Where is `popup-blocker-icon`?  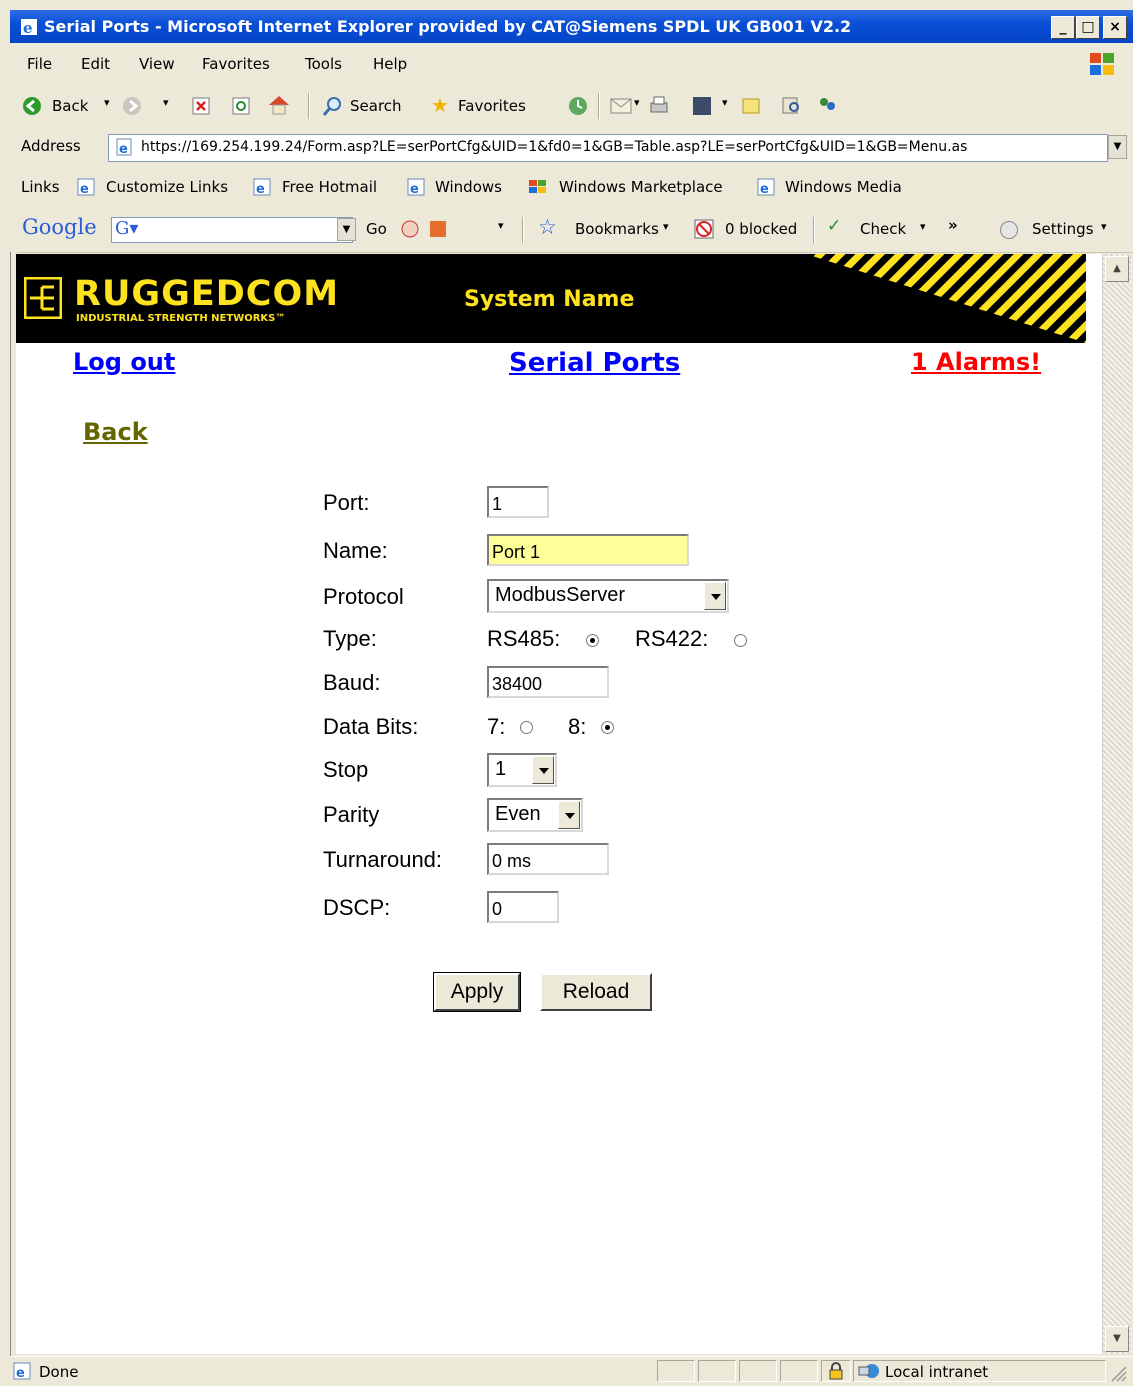
popup-blocker-icon is located at coordinates (704, 229).